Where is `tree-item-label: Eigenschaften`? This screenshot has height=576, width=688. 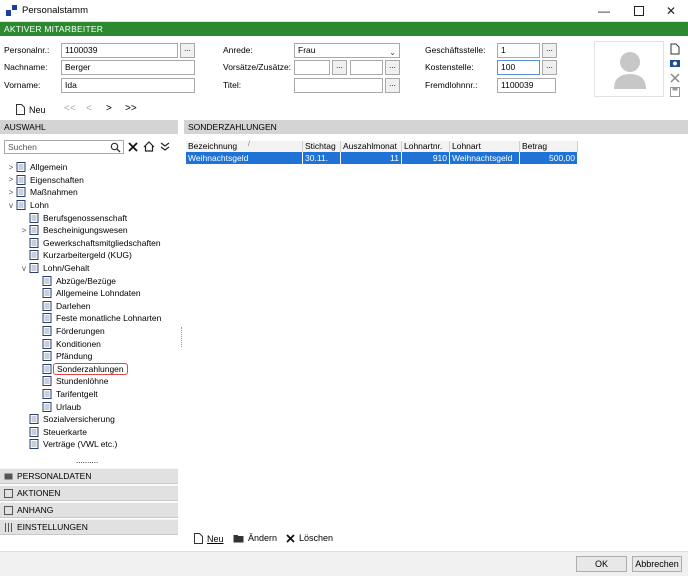 tree-item-label: Eigenschaften is located at coordinates (57, 179).